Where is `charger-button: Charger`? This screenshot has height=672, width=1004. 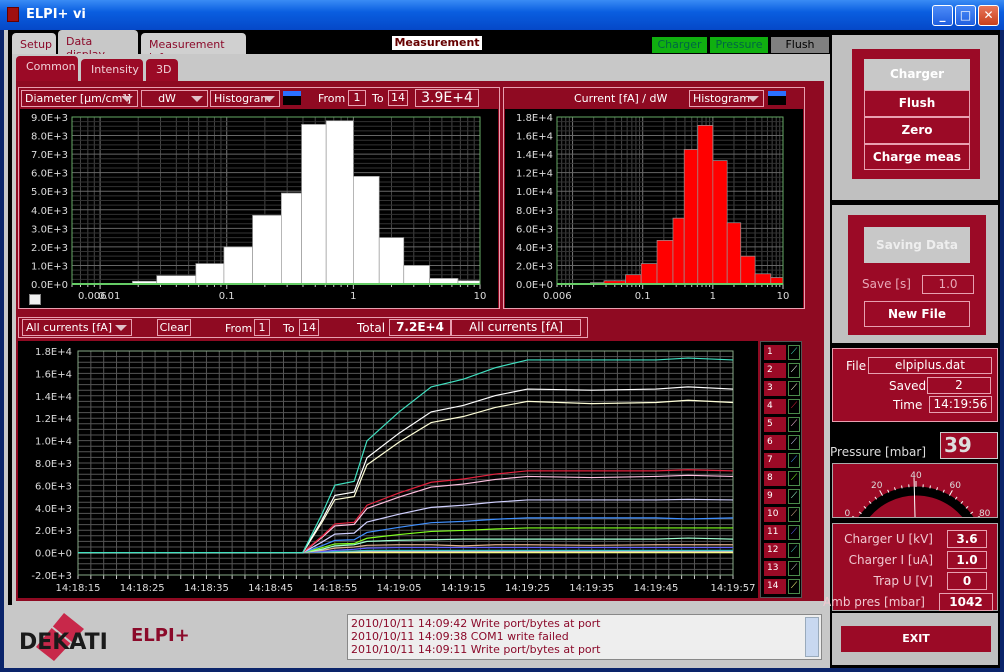 charger-button: Charger is located at coordinates (917, 74).